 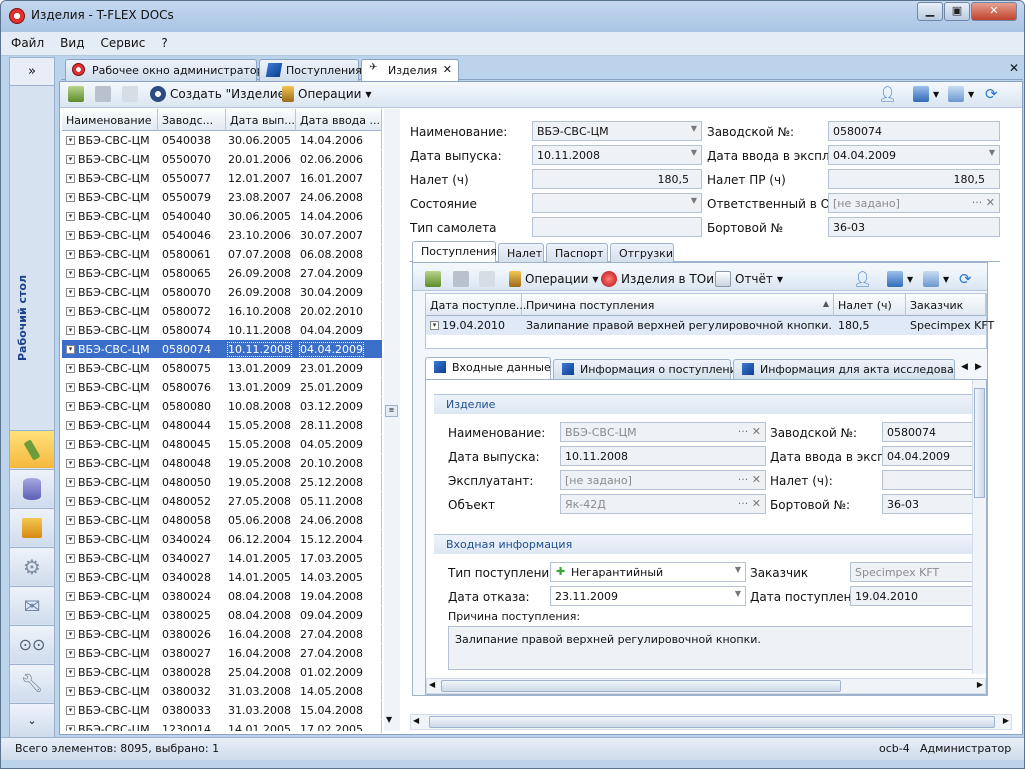 I want to click on state-field: ▼, so click(x=617, y=203).